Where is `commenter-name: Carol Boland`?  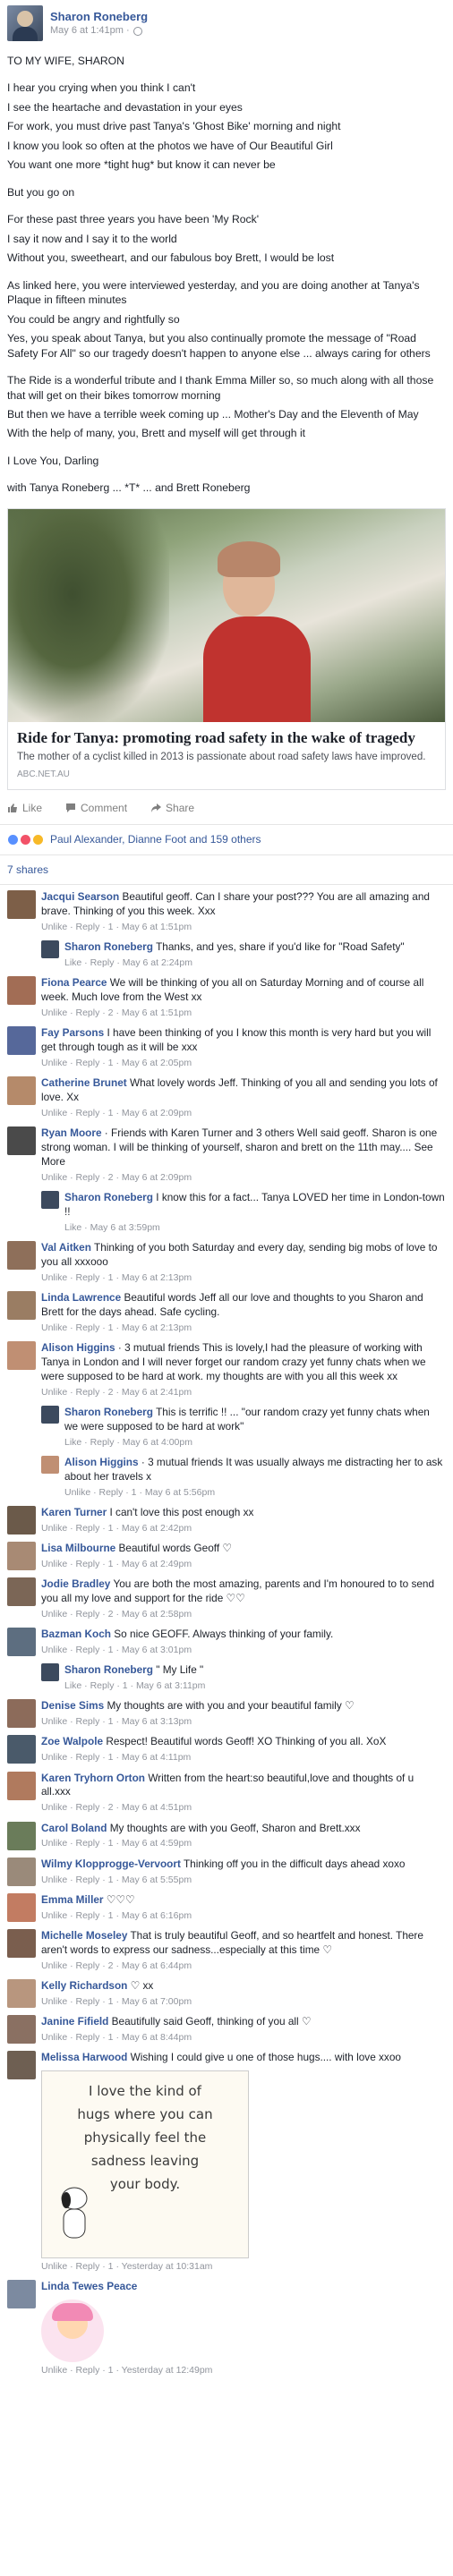
commenter-name: Carol Boland is located at coordinates (74, 1828).